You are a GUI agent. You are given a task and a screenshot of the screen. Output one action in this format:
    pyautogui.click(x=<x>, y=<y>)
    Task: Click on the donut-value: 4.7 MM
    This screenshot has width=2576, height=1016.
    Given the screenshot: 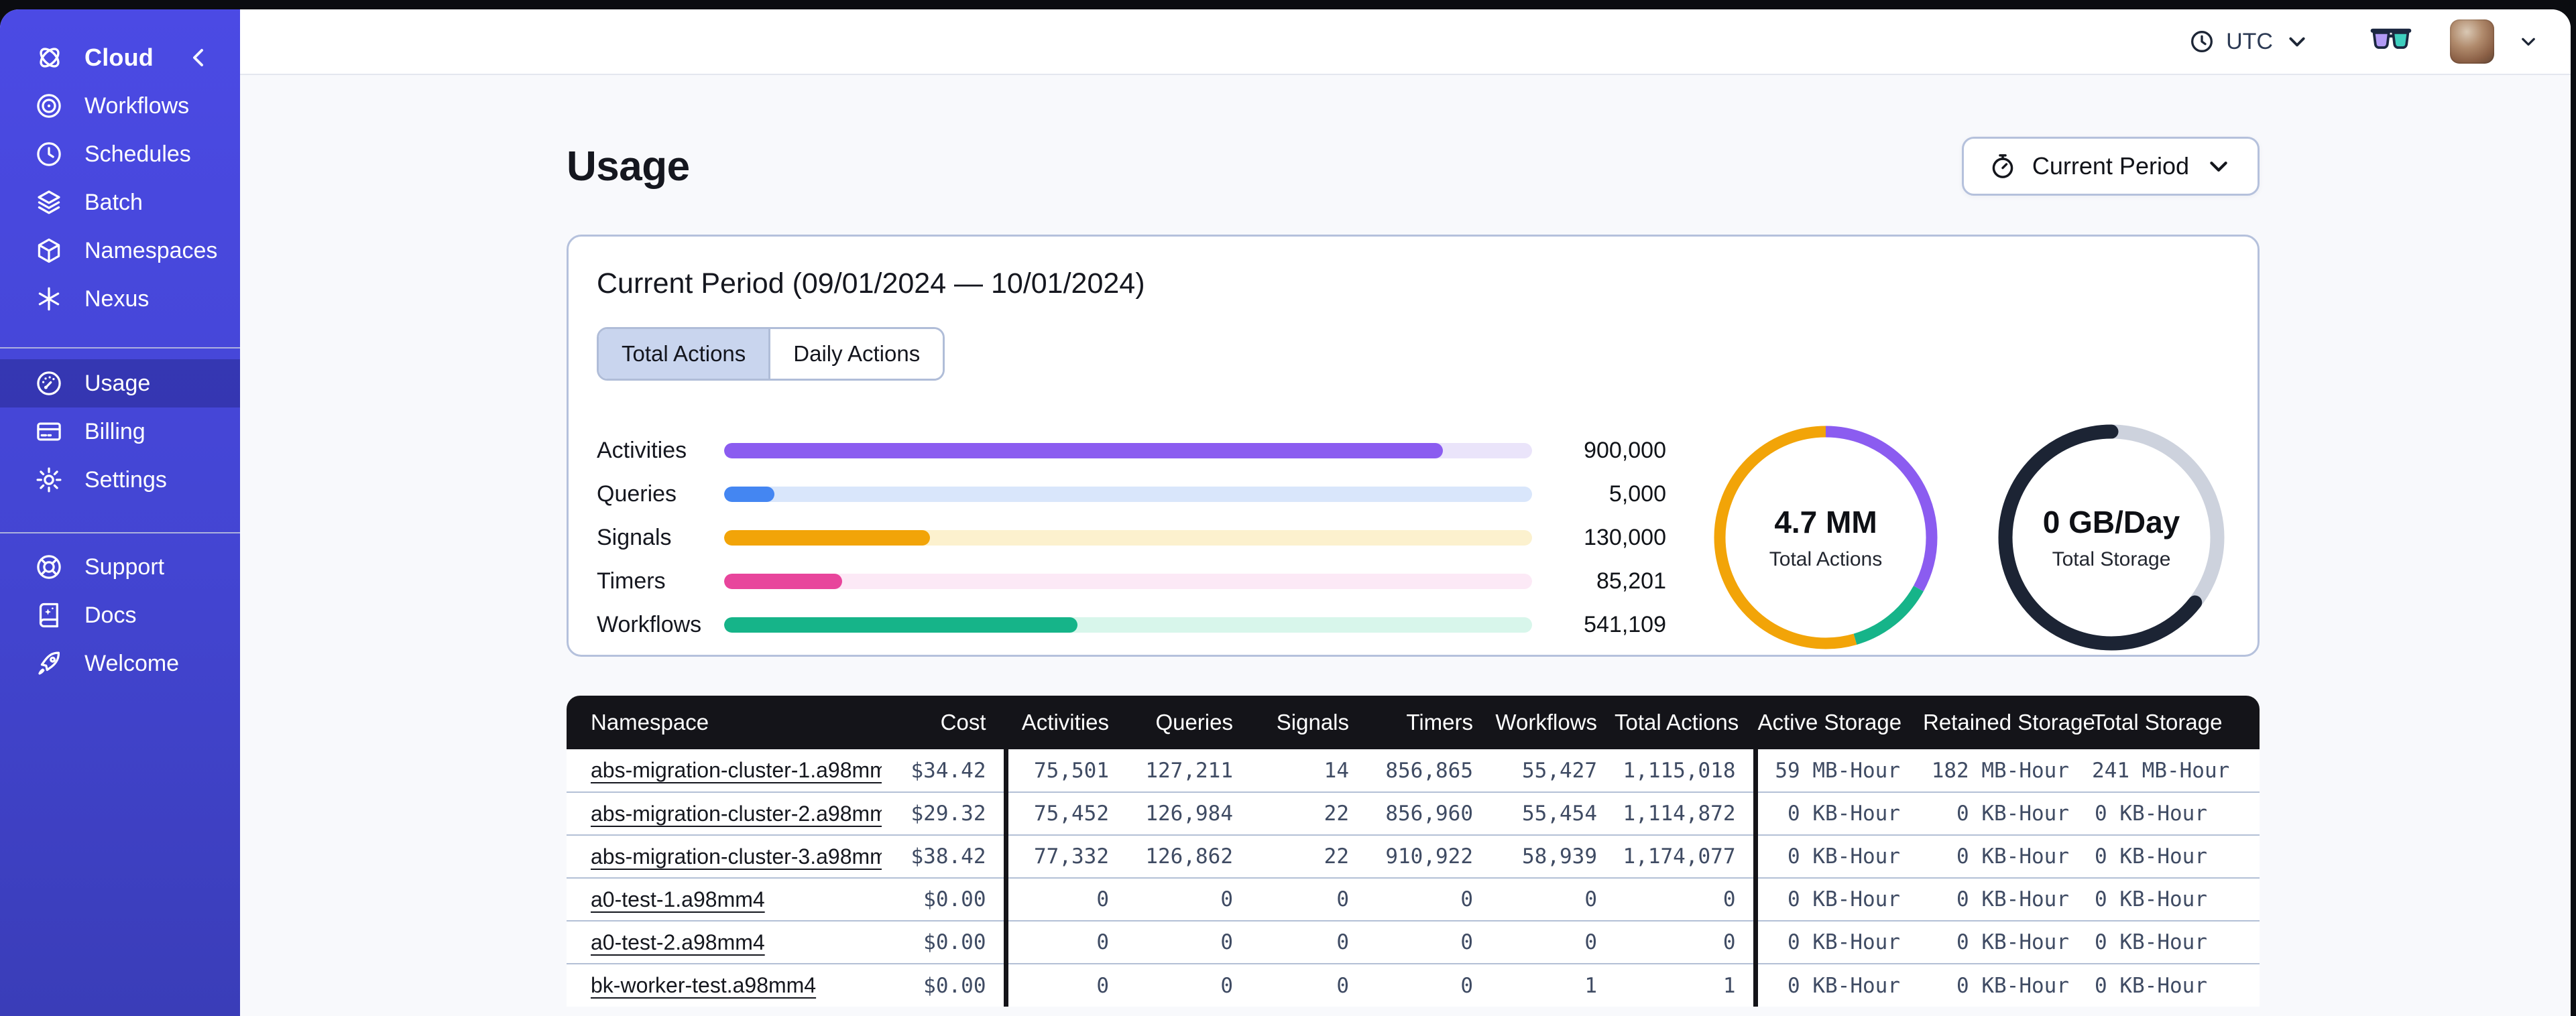 What is the action you would take?
    pyautogui.click(x=1825, y=522)
    